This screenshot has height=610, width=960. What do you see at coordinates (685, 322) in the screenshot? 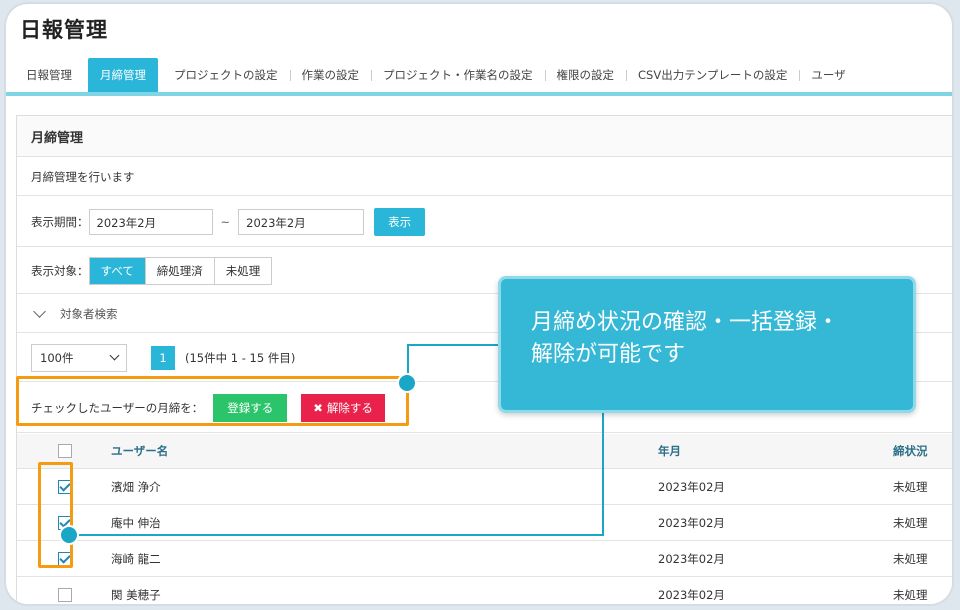
I see `callout-line-1: 月締め状況の確認・一括登録・` at bounding box center [685, 322].